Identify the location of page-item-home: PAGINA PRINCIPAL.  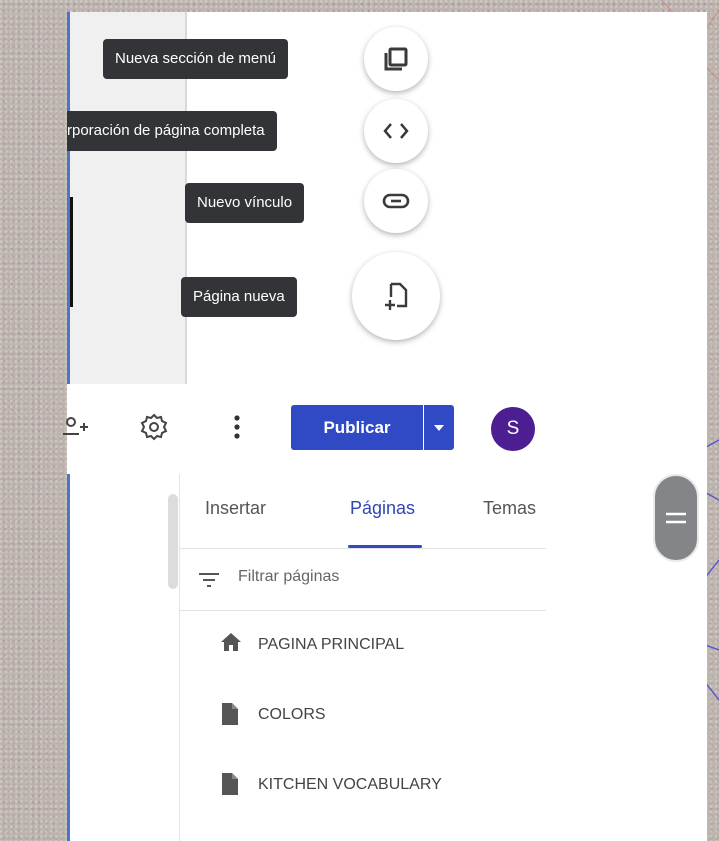
(363, 645).